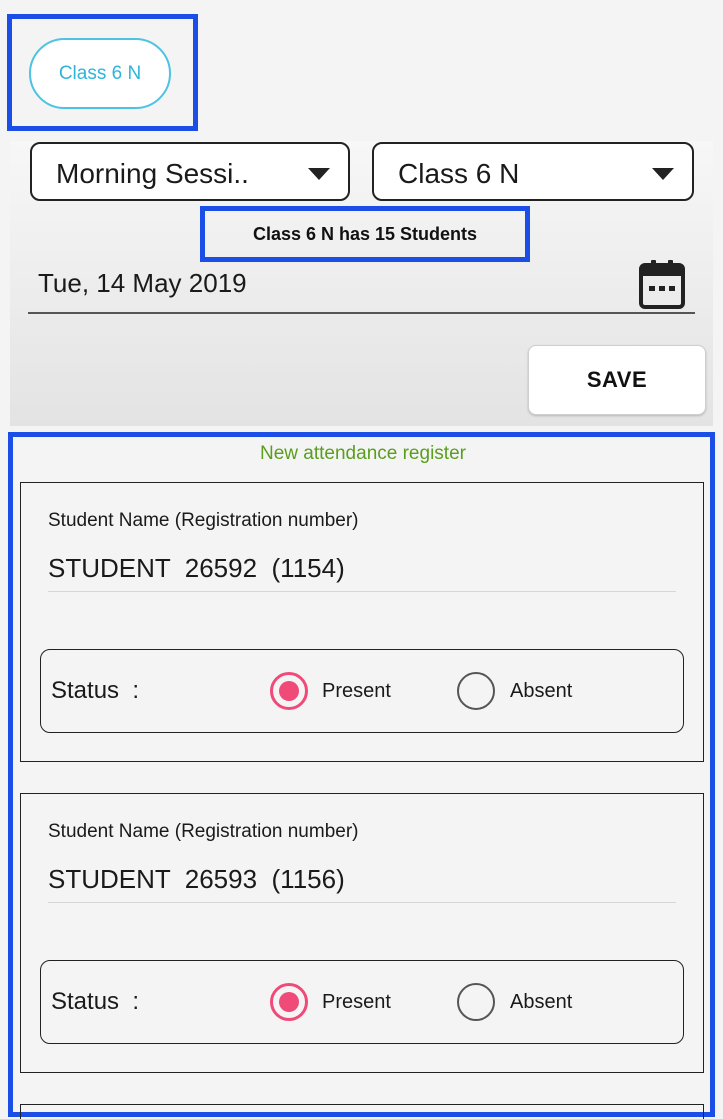 The image size is (723, 1119). I want to click on session-dropdown: Morning Sessi.., so click(190, 171).